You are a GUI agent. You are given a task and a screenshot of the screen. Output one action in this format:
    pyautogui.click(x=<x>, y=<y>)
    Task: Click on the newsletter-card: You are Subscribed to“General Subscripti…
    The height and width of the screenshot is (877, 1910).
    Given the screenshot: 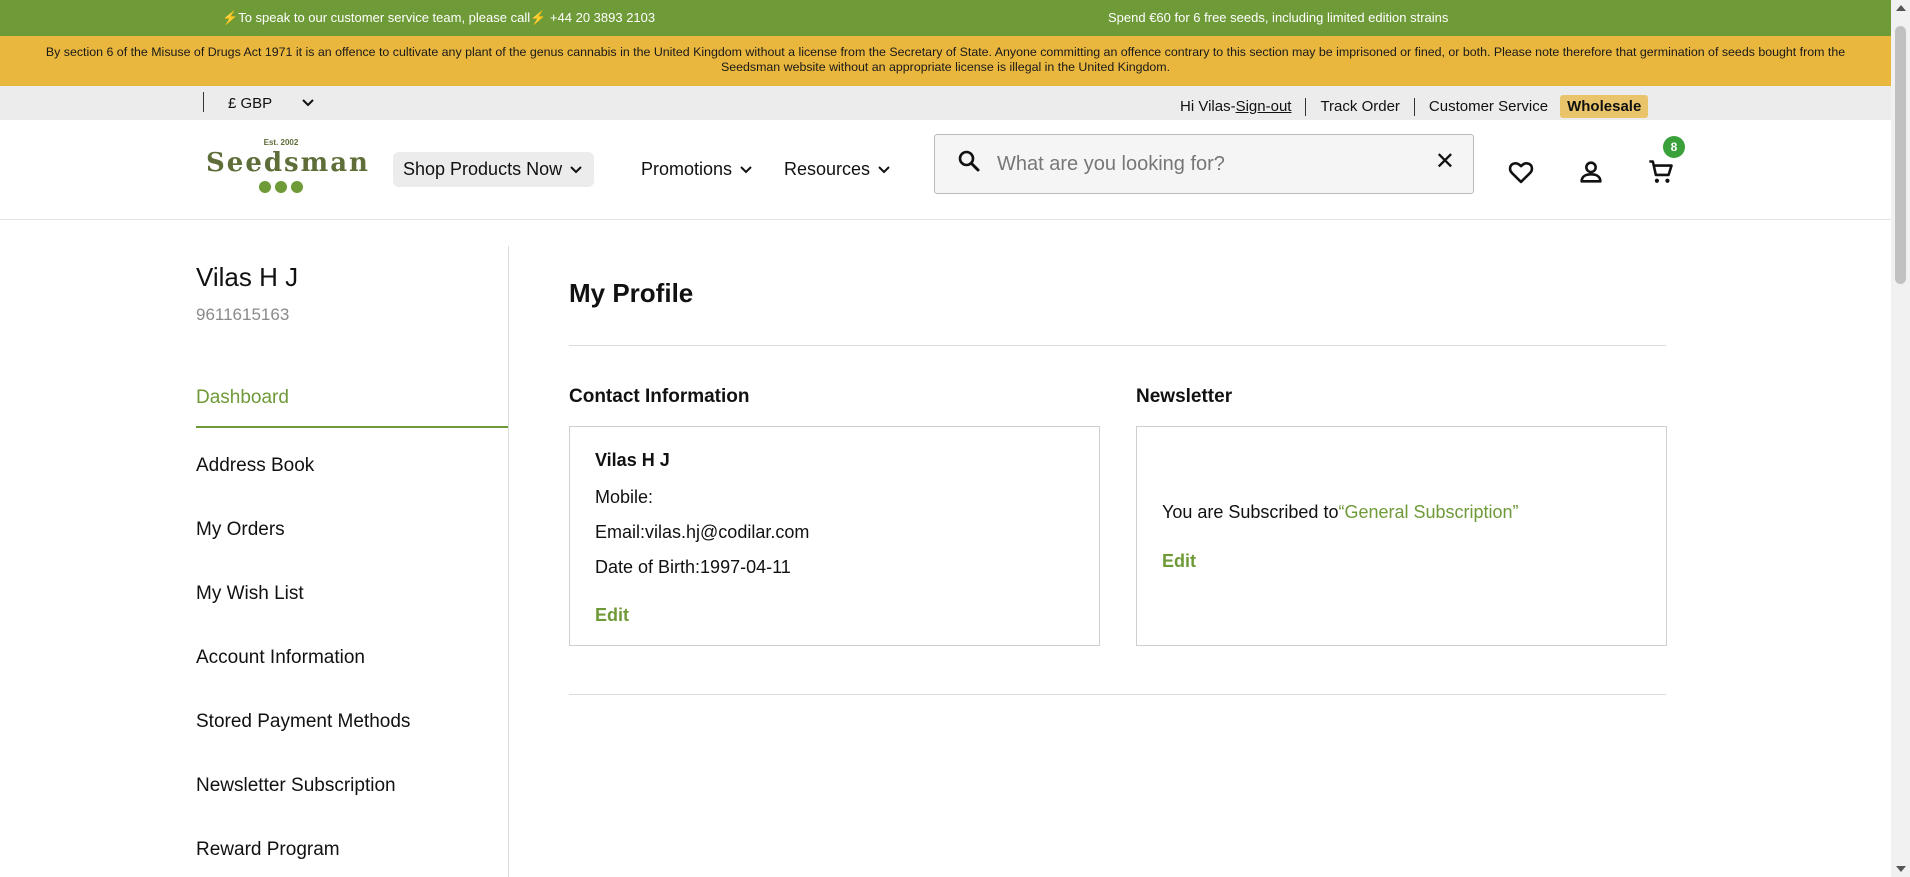 What is the action you would take?
    pyautogui.click(x=1401, y=536)
    